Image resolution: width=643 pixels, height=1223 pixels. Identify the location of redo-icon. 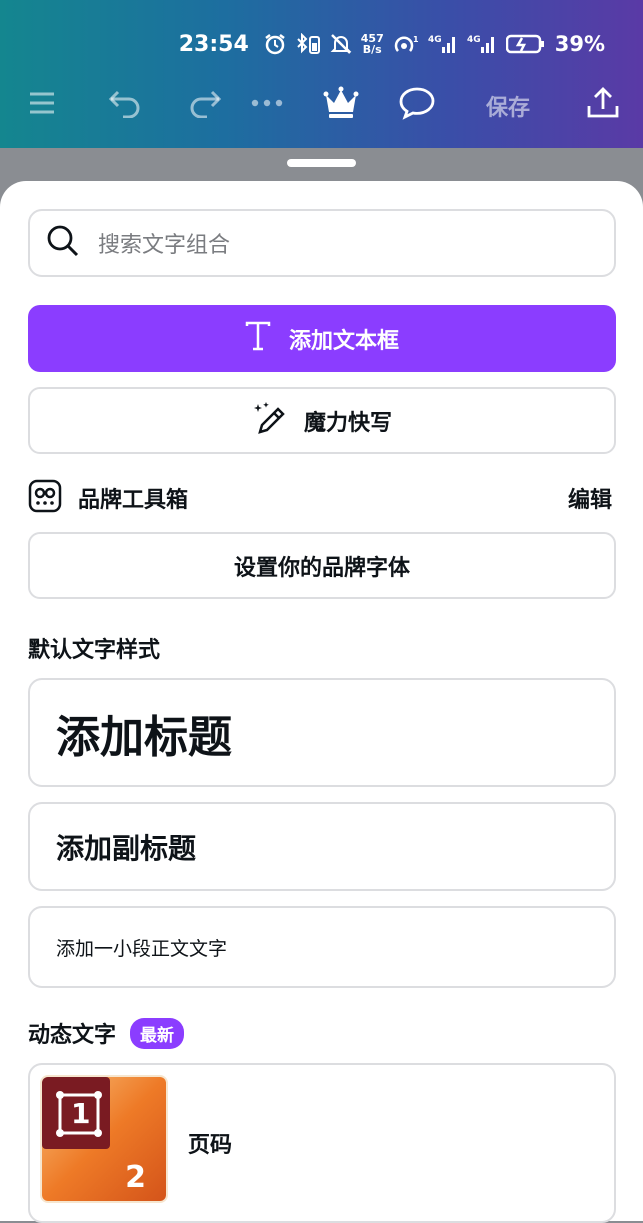
(205, 103).